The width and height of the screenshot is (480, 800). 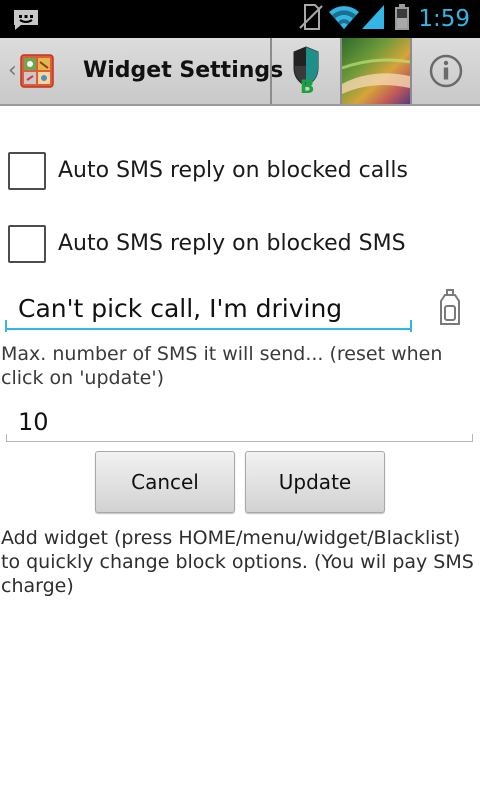 I want to click on wallpaper-thumbnail, so click(x=376, y=71).